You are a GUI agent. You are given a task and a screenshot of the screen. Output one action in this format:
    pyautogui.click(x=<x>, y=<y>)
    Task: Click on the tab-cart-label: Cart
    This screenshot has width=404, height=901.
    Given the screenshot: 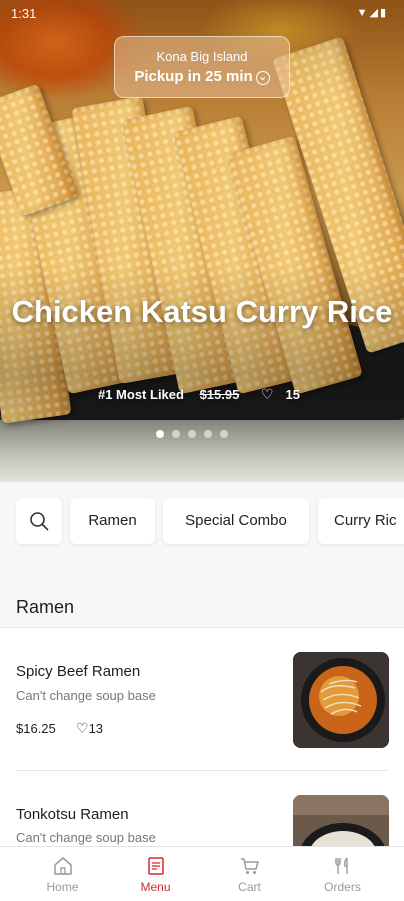 What is the action you would take?
    pyautogui.click(x=249, y=887)
    